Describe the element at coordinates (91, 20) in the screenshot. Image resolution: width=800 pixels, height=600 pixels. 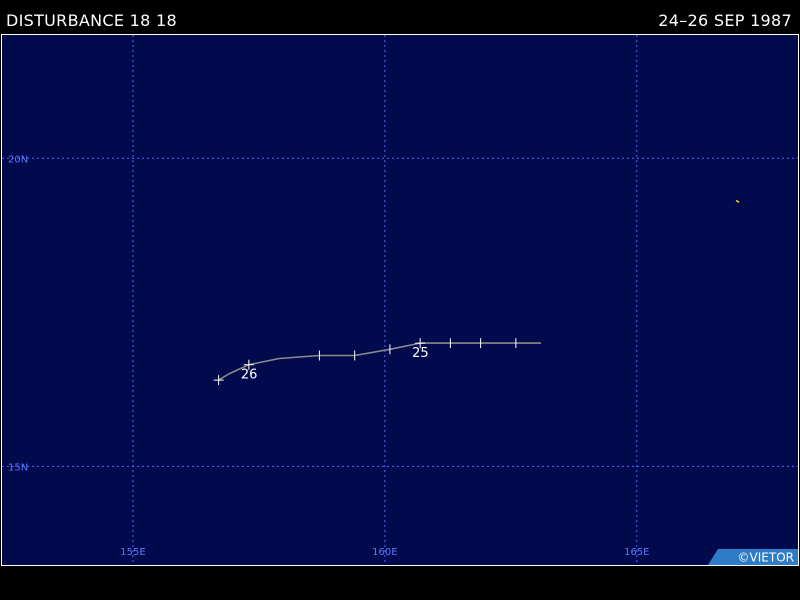
I see `storm-title: DISTURBANCE 18 18` at that location.